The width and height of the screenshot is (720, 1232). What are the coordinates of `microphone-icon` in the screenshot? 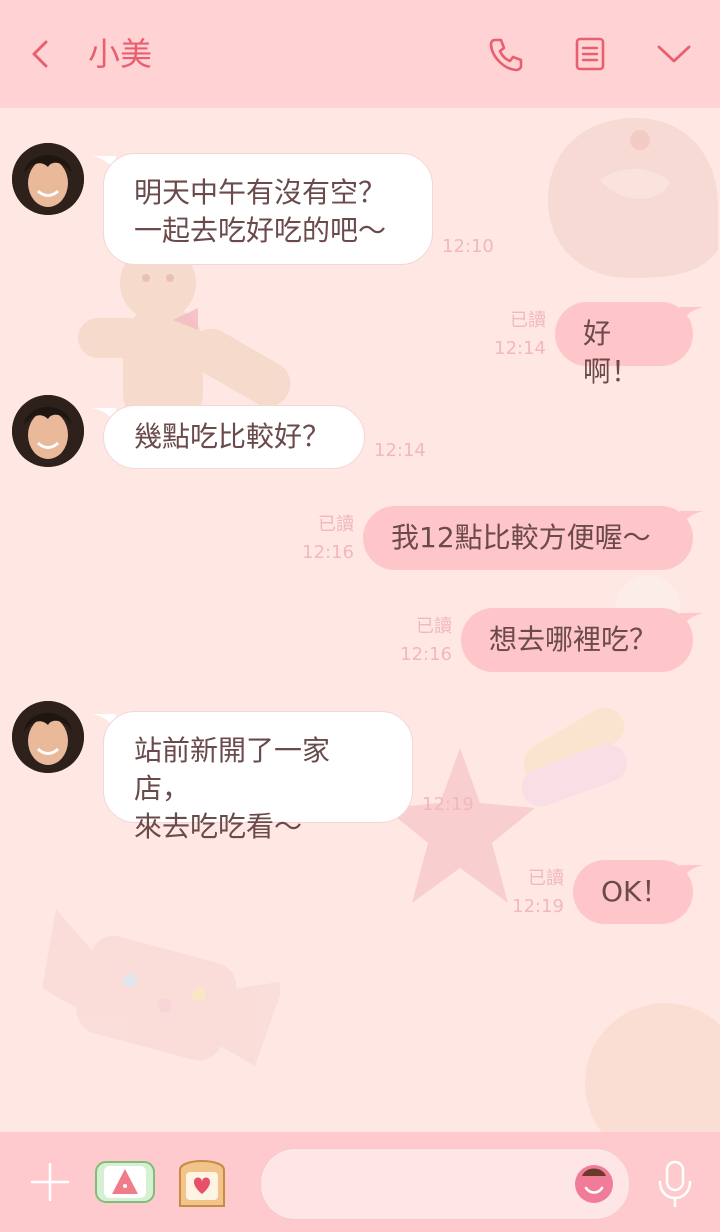 It's located at (675, 1184).